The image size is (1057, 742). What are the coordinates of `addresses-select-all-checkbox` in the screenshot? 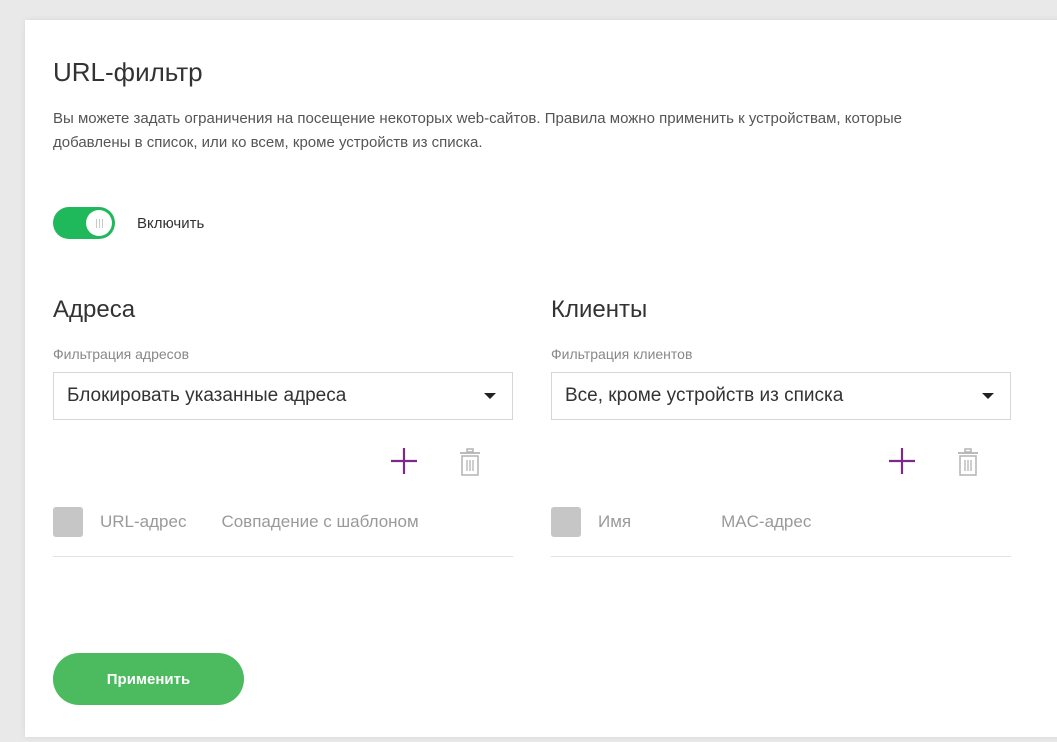 It's located at (68, 522).